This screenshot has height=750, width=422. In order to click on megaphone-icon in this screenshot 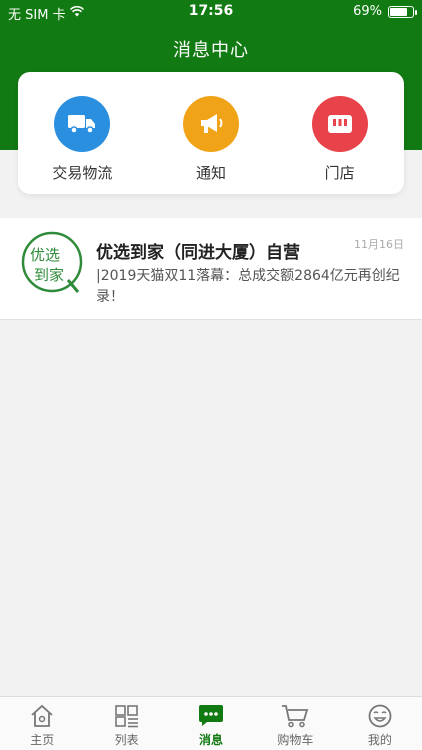, I will do `click(210, 124)`.